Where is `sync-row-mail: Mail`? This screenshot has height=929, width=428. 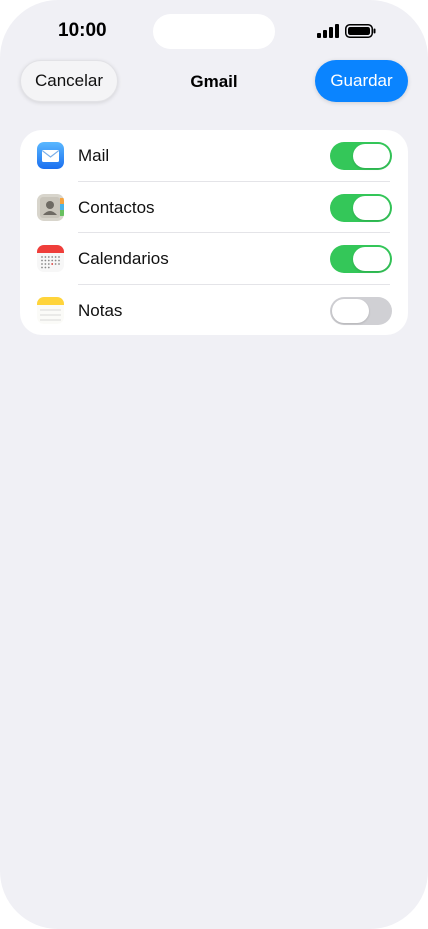 sync-row-mail: Mail is located at coordinates (214, 156).